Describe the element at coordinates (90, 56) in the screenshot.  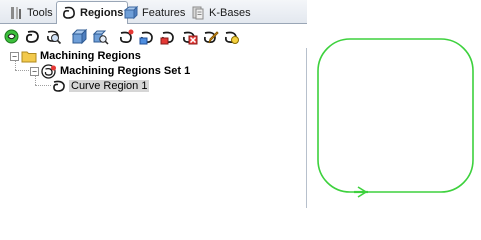
I see `tree-label: Machining Regions` at that location.